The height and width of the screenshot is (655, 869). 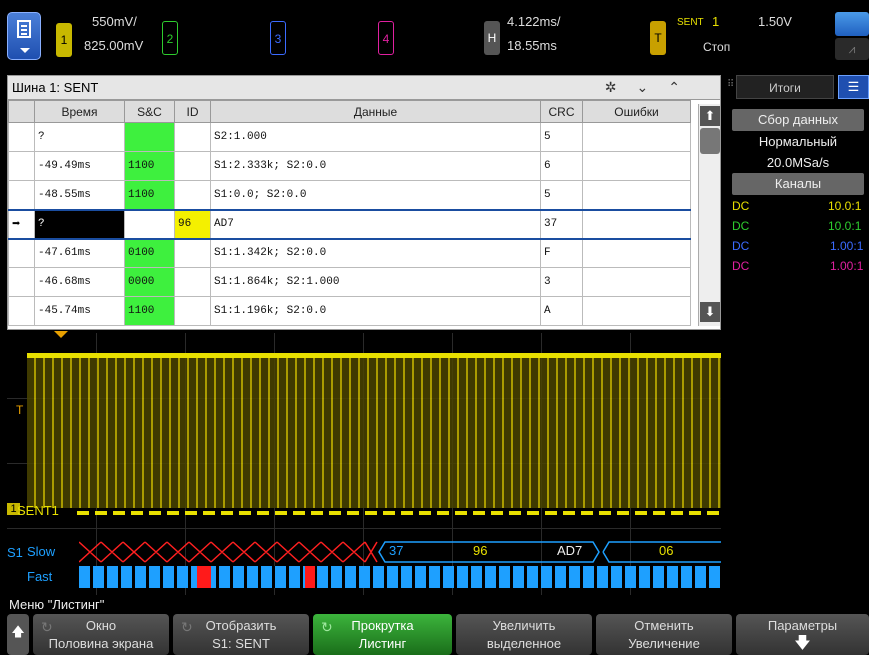 I want to click on table-row: ? S2:1.000 5, so click(x=349, y=137).